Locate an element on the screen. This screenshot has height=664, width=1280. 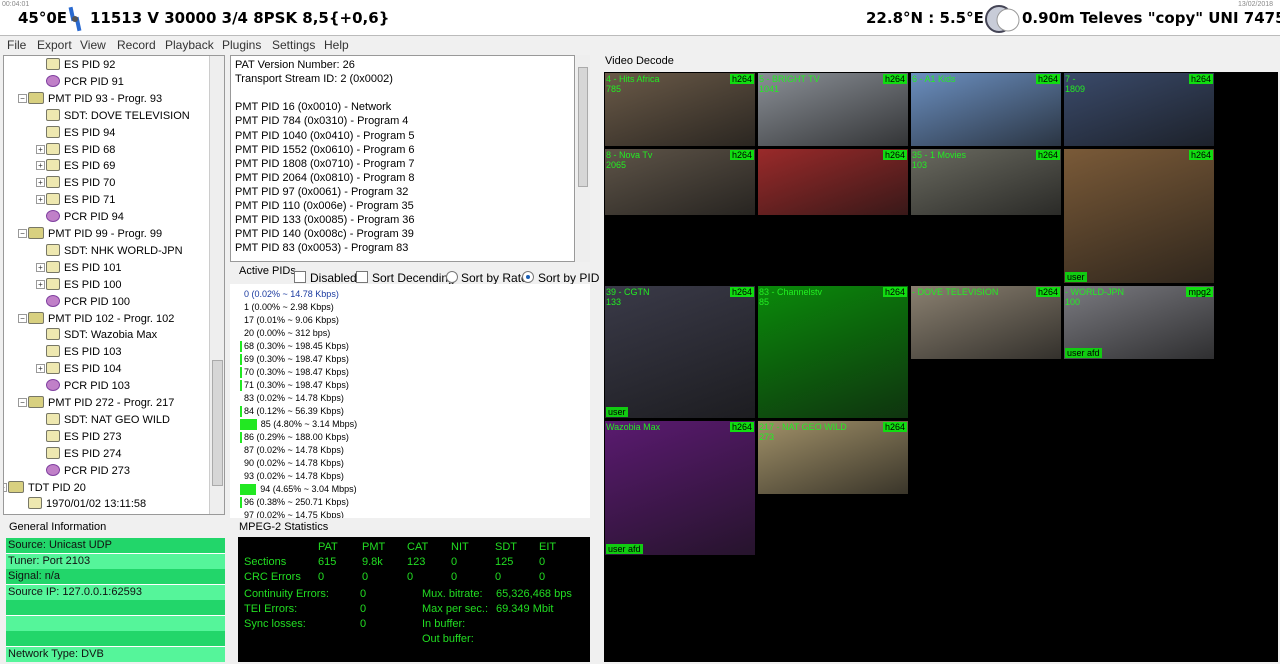
video-tile: 7 -1809 h264 is located at coordinates (1139, 109).